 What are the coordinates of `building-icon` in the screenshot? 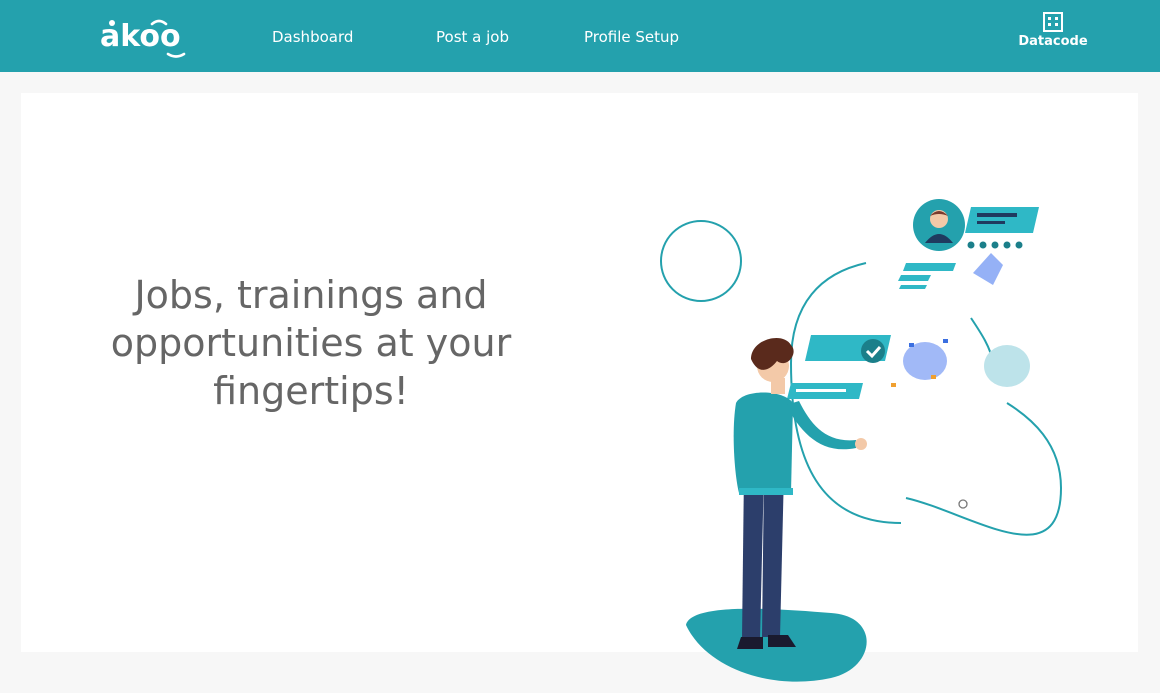 It's located at (1053, 22).